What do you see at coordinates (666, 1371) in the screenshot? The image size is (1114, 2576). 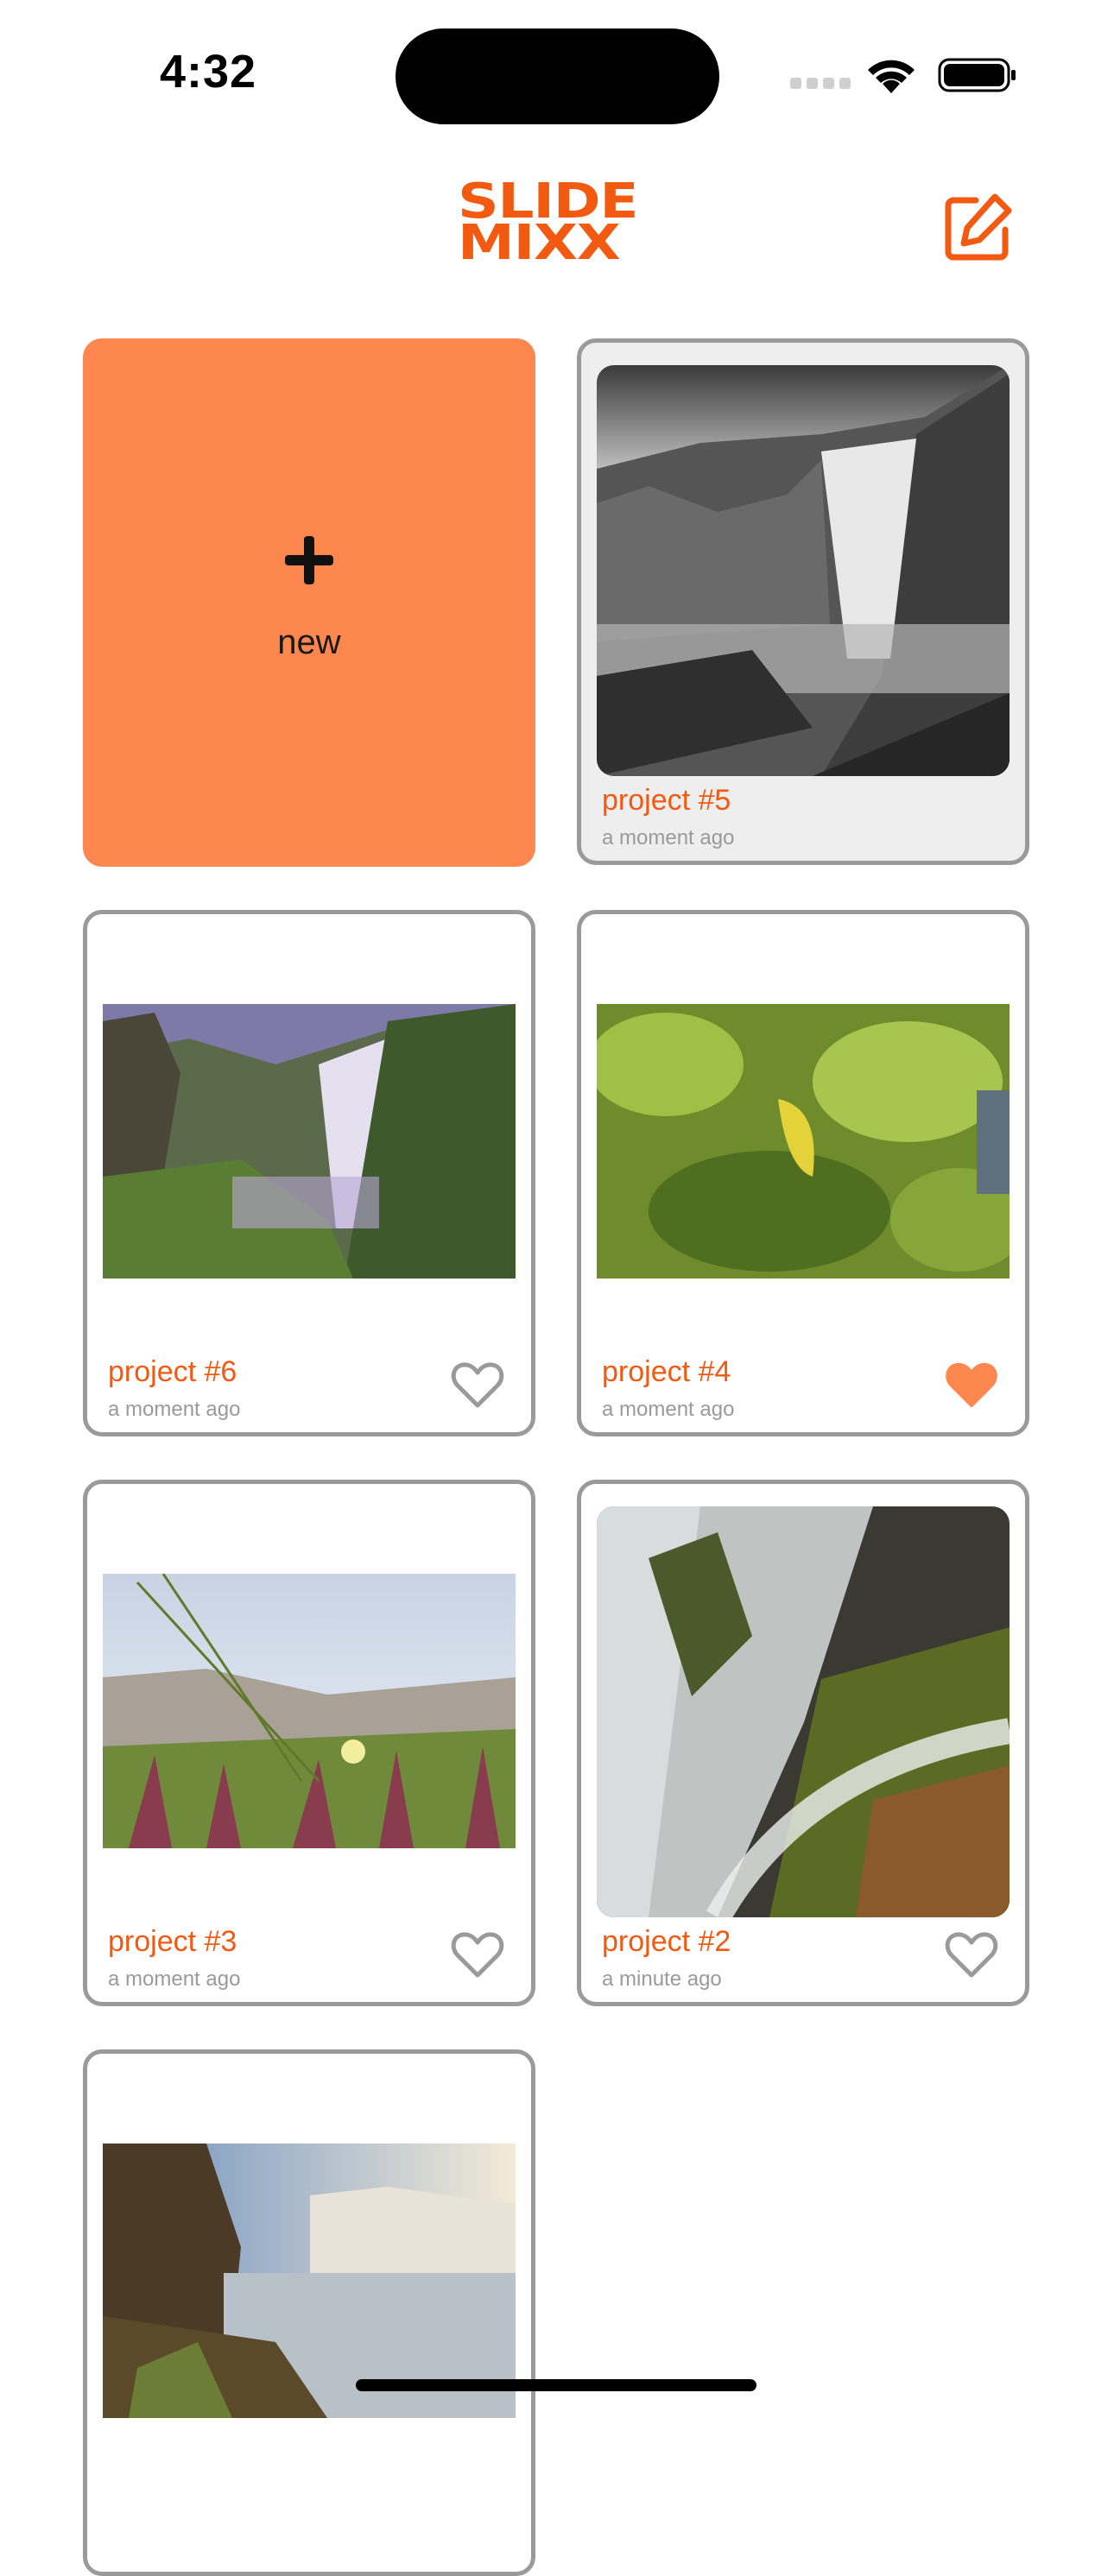 I see `project-title: project #4` at bounding box center [666, 1371].